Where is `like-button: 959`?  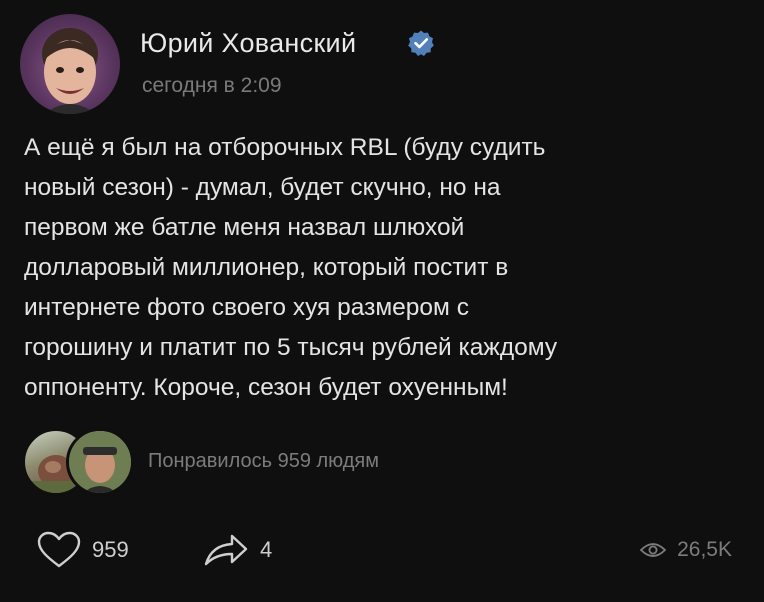 like-button: 959 is located at coordinates (82, 550).